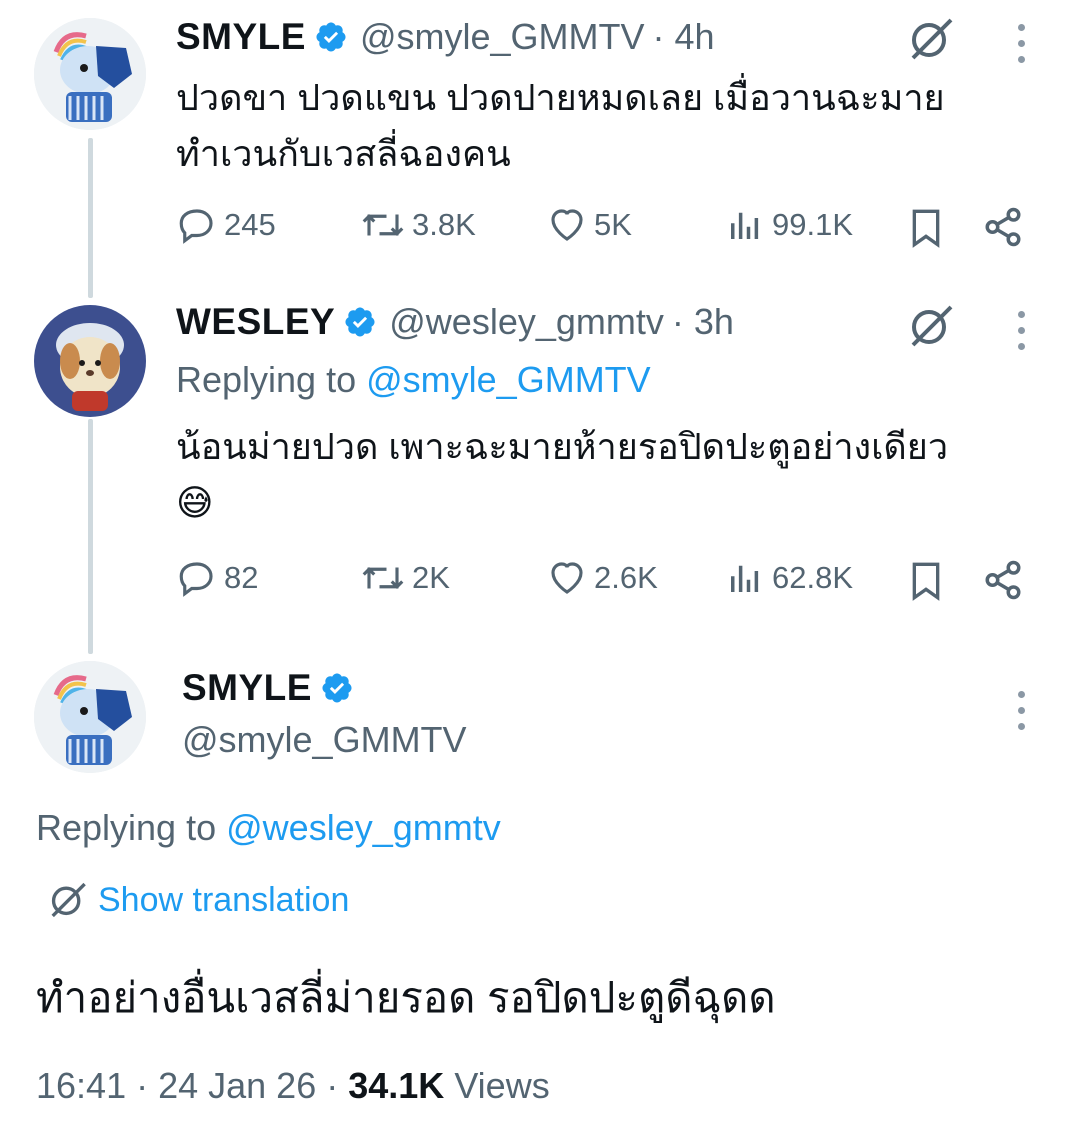 The width and height of the screenshot is (1080, 1145). What do you see at coordinates (703, 322) in the screenshot?
I see `tweet-time: · 3h` at bounding box center [703, 322].